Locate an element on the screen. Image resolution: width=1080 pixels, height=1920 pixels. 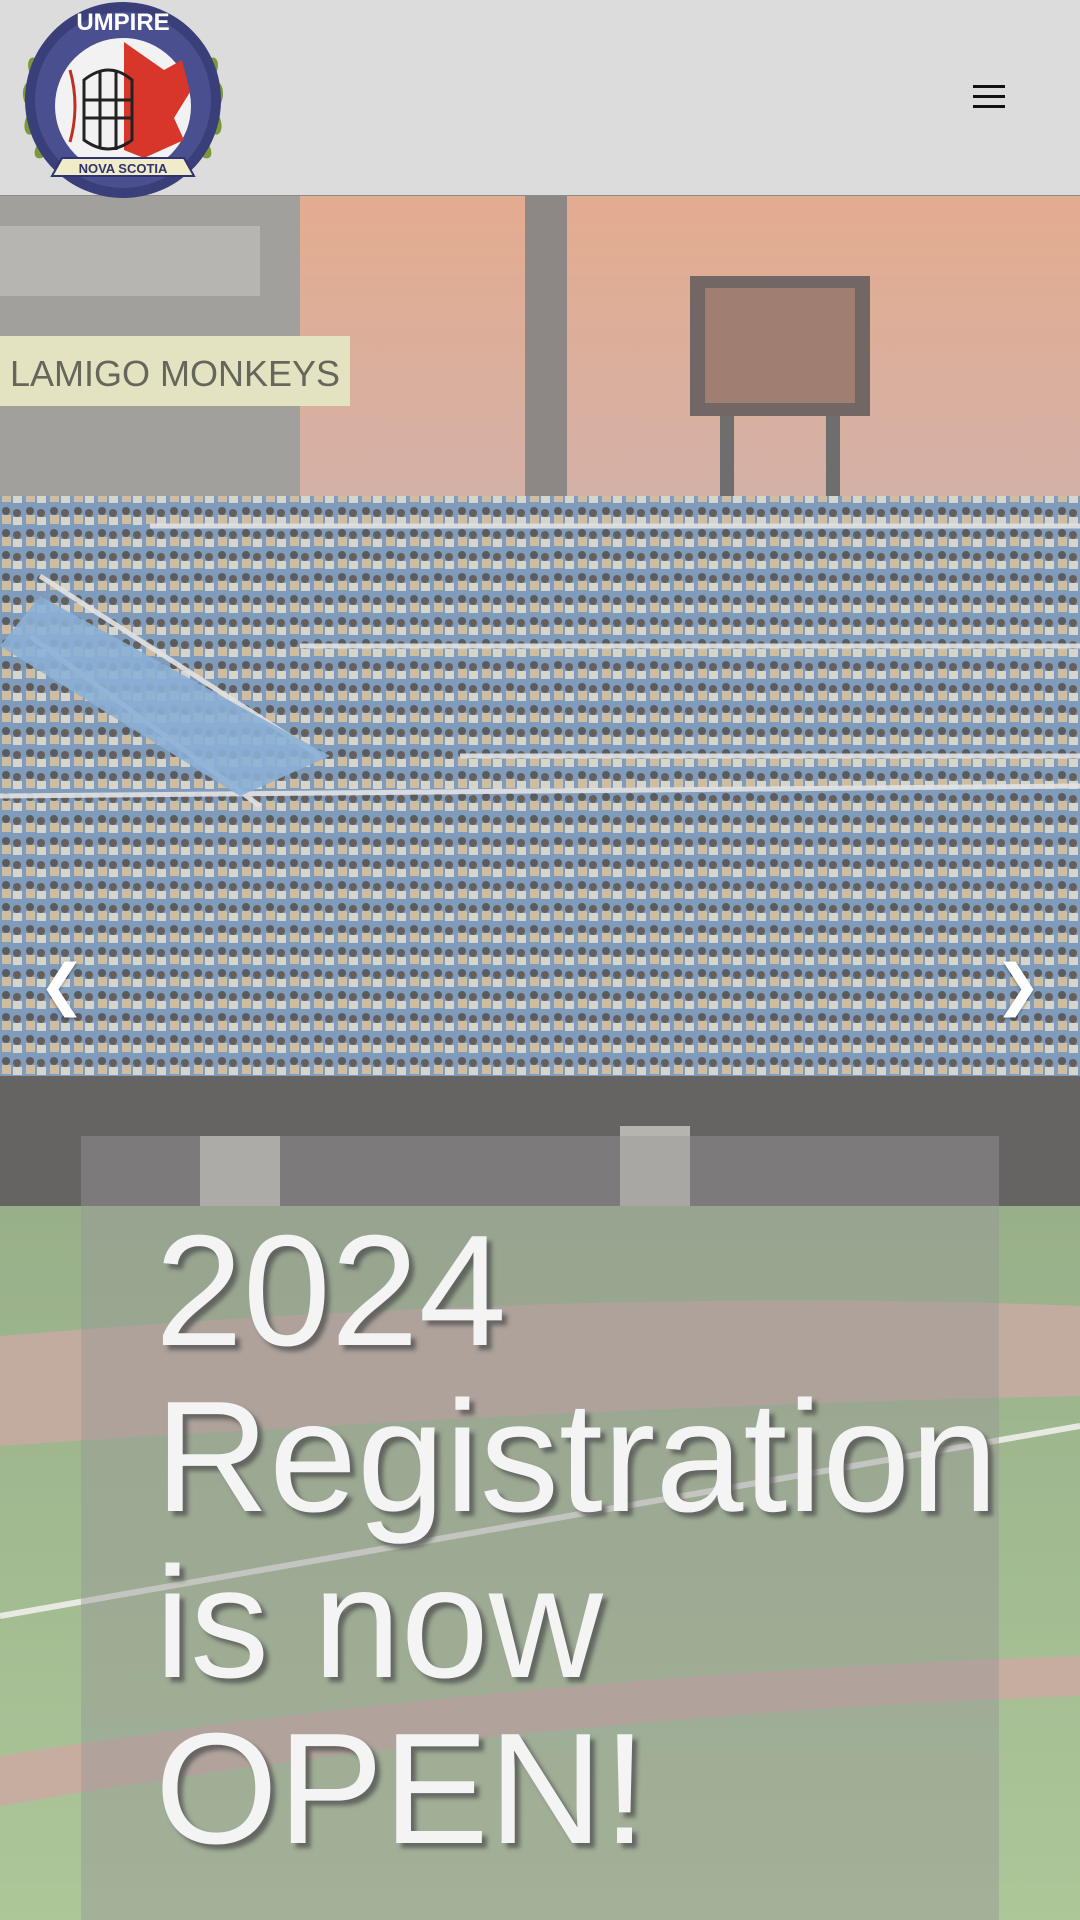
logo-banner-text: NOVA SCOTIA is located at coordinates (123, 168).